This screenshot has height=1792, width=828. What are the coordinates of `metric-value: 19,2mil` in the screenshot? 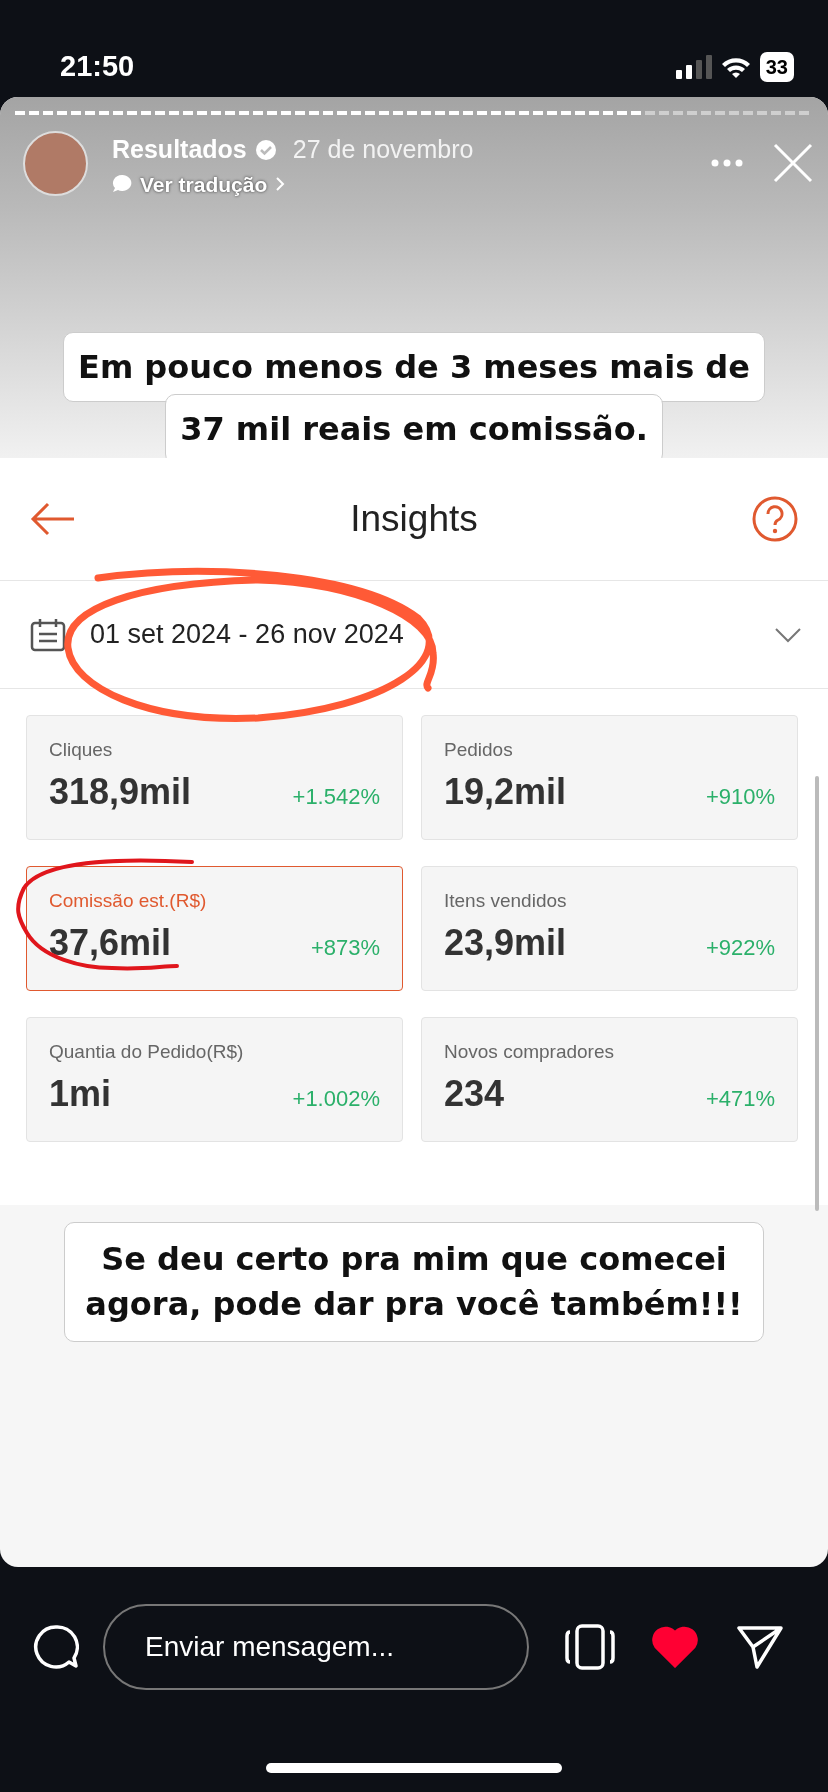 It's located at (505, 791).